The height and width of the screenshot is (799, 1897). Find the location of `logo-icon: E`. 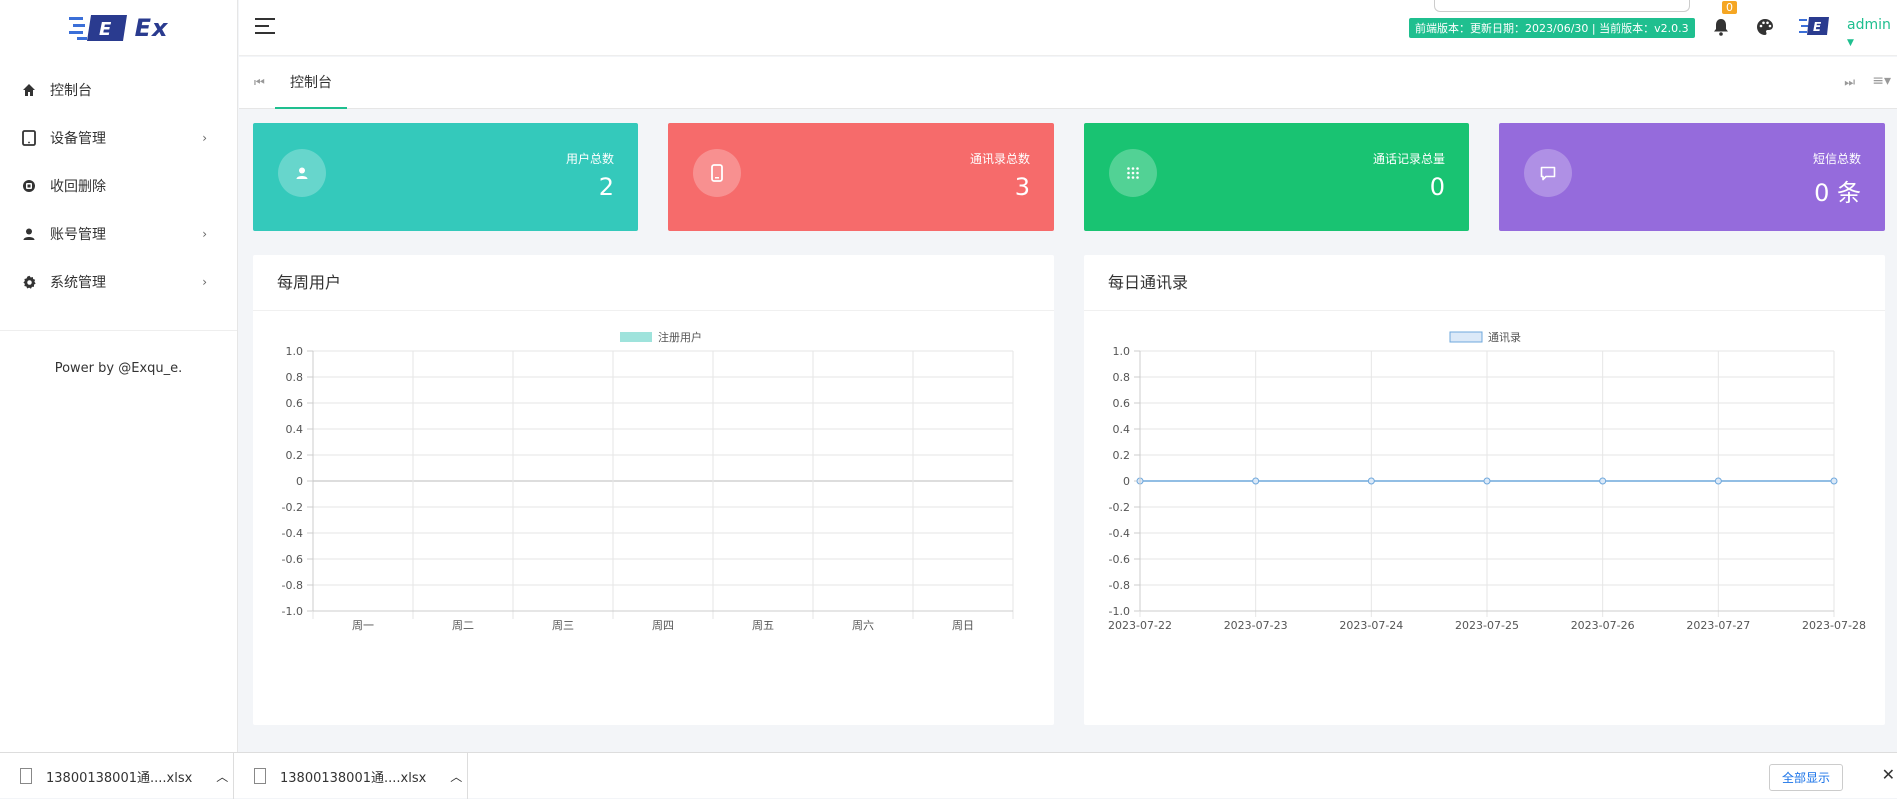

logo-icon: E is located at coordinates (97, 28).